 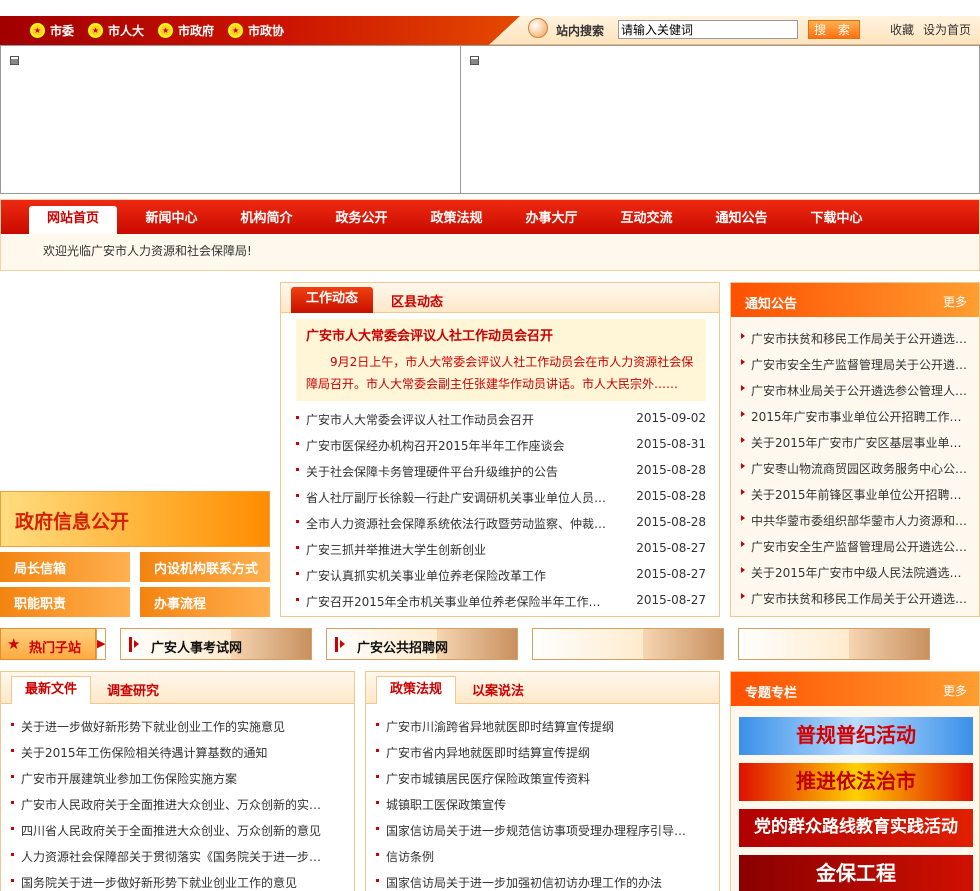 I want to click on nav-notices: 通知公告, so click(x=741, y=220).